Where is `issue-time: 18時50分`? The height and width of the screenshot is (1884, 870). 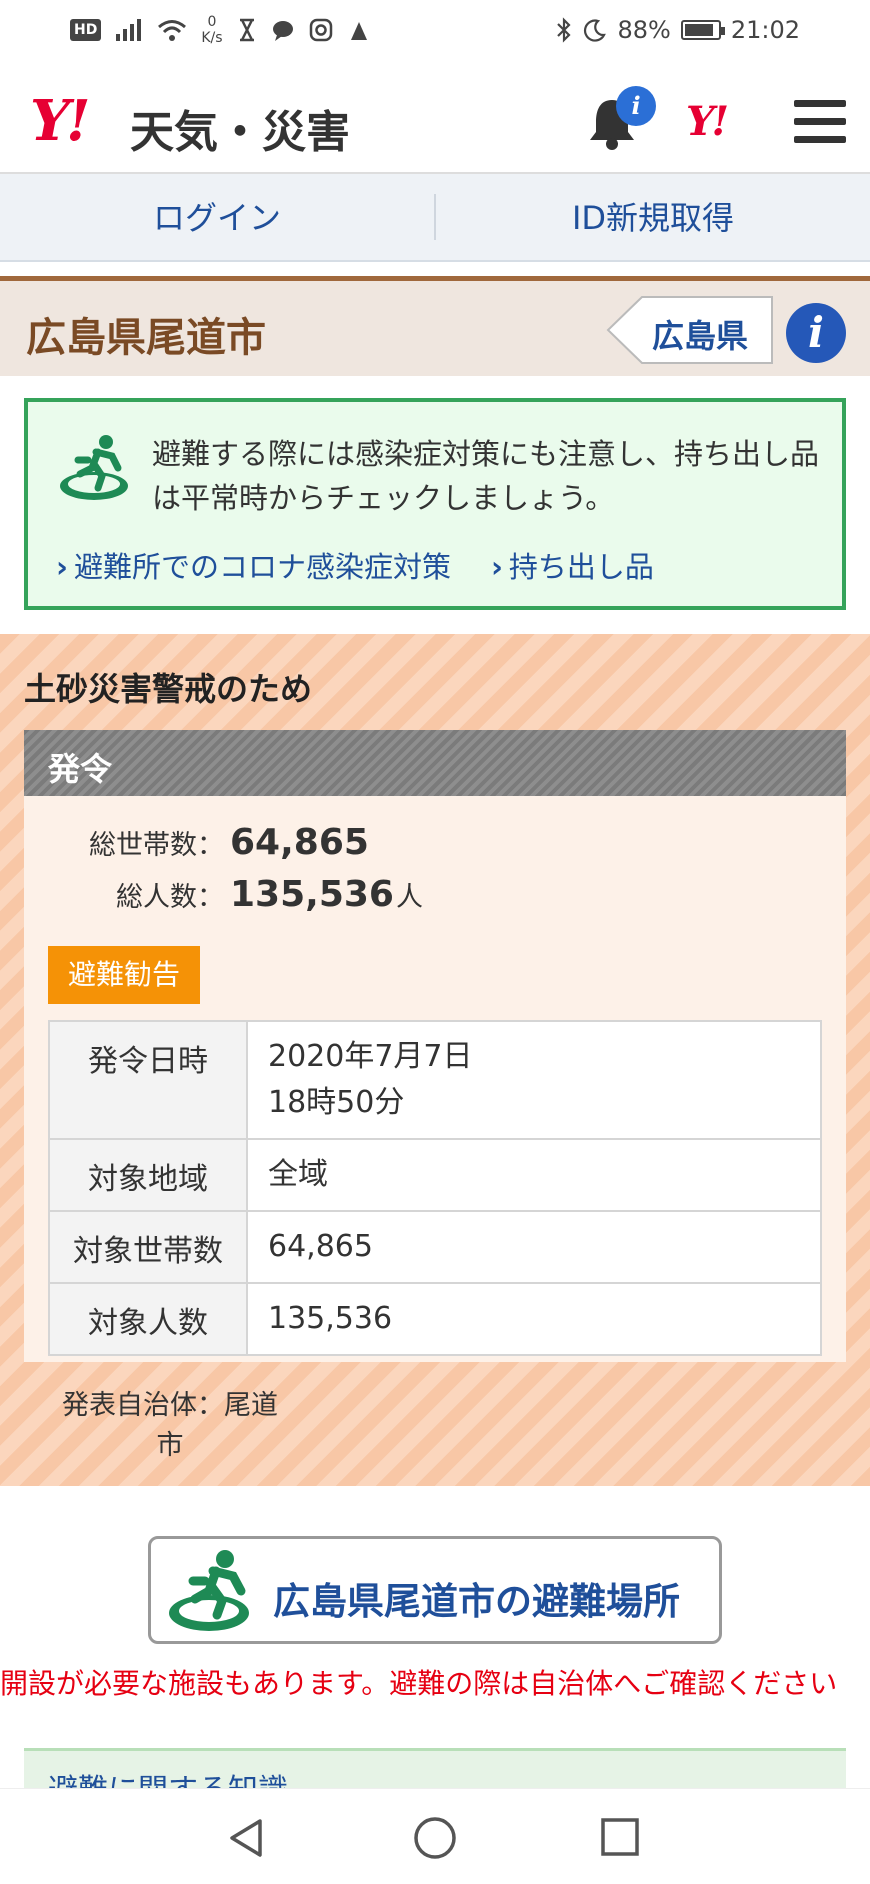
issue-time: 18時50分 is located at coordinates (336, 1102).